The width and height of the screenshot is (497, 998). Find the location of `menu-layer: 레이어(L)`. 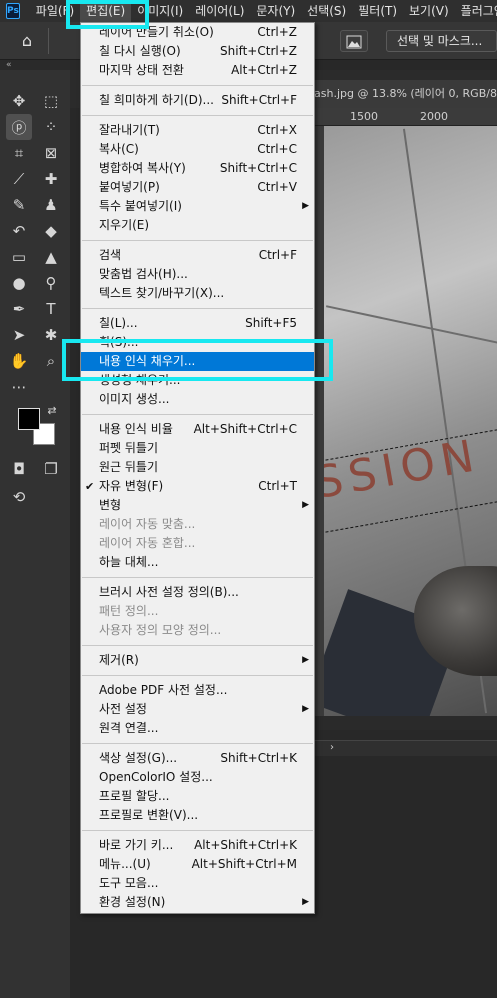

menu-layer: 레이어(L) is located at coordinates (219, 11).